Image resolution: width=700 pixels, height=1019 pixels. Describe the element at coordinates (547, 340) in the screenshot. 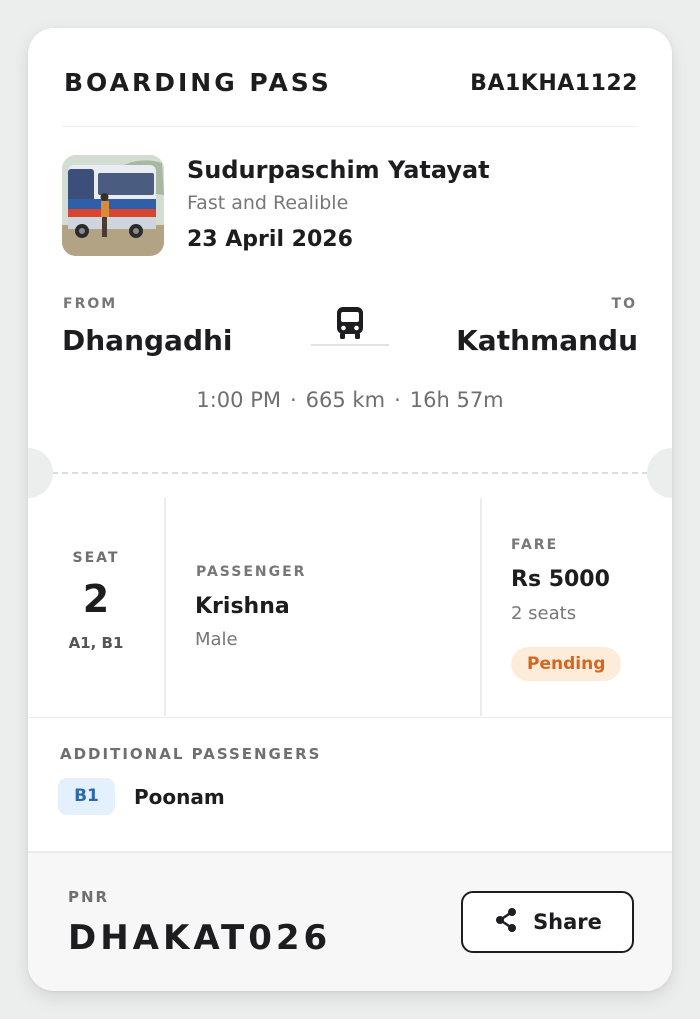

I see `to-city: Kathmandu` at that location.